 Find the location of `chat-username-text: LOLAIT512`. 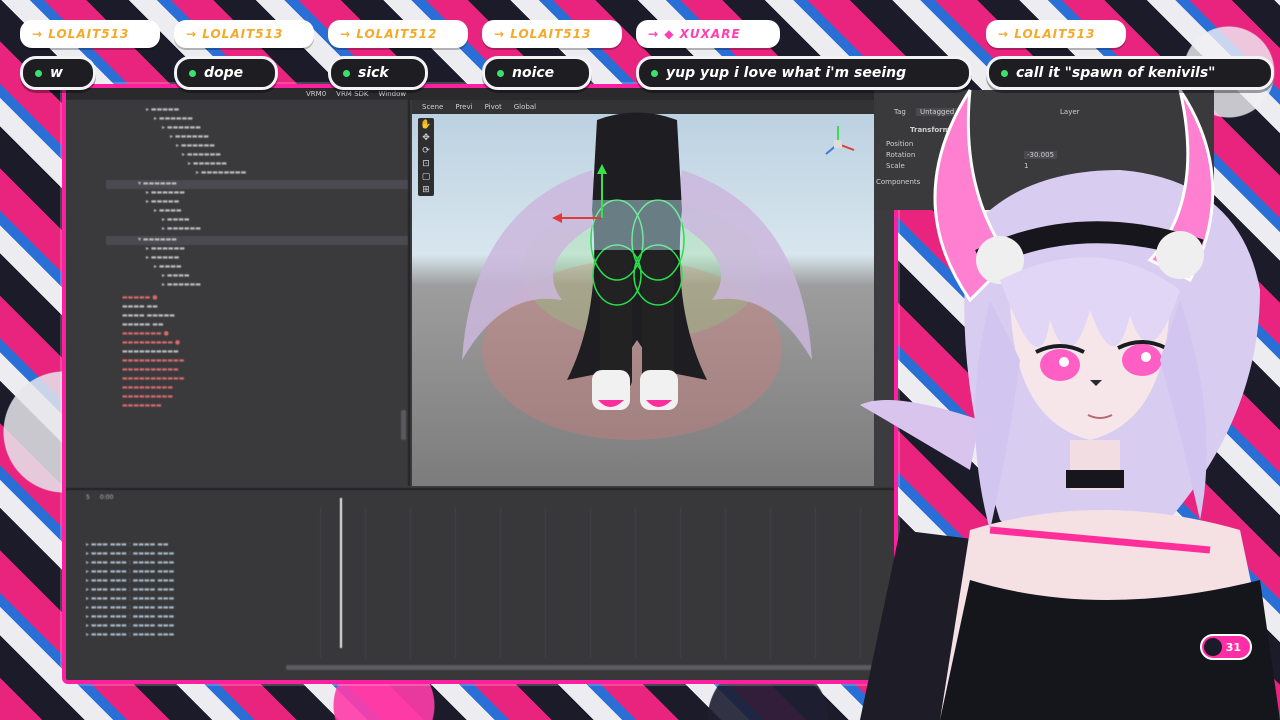

chat-username-text: LOLAIT512 is located at coordinates (397, 34).